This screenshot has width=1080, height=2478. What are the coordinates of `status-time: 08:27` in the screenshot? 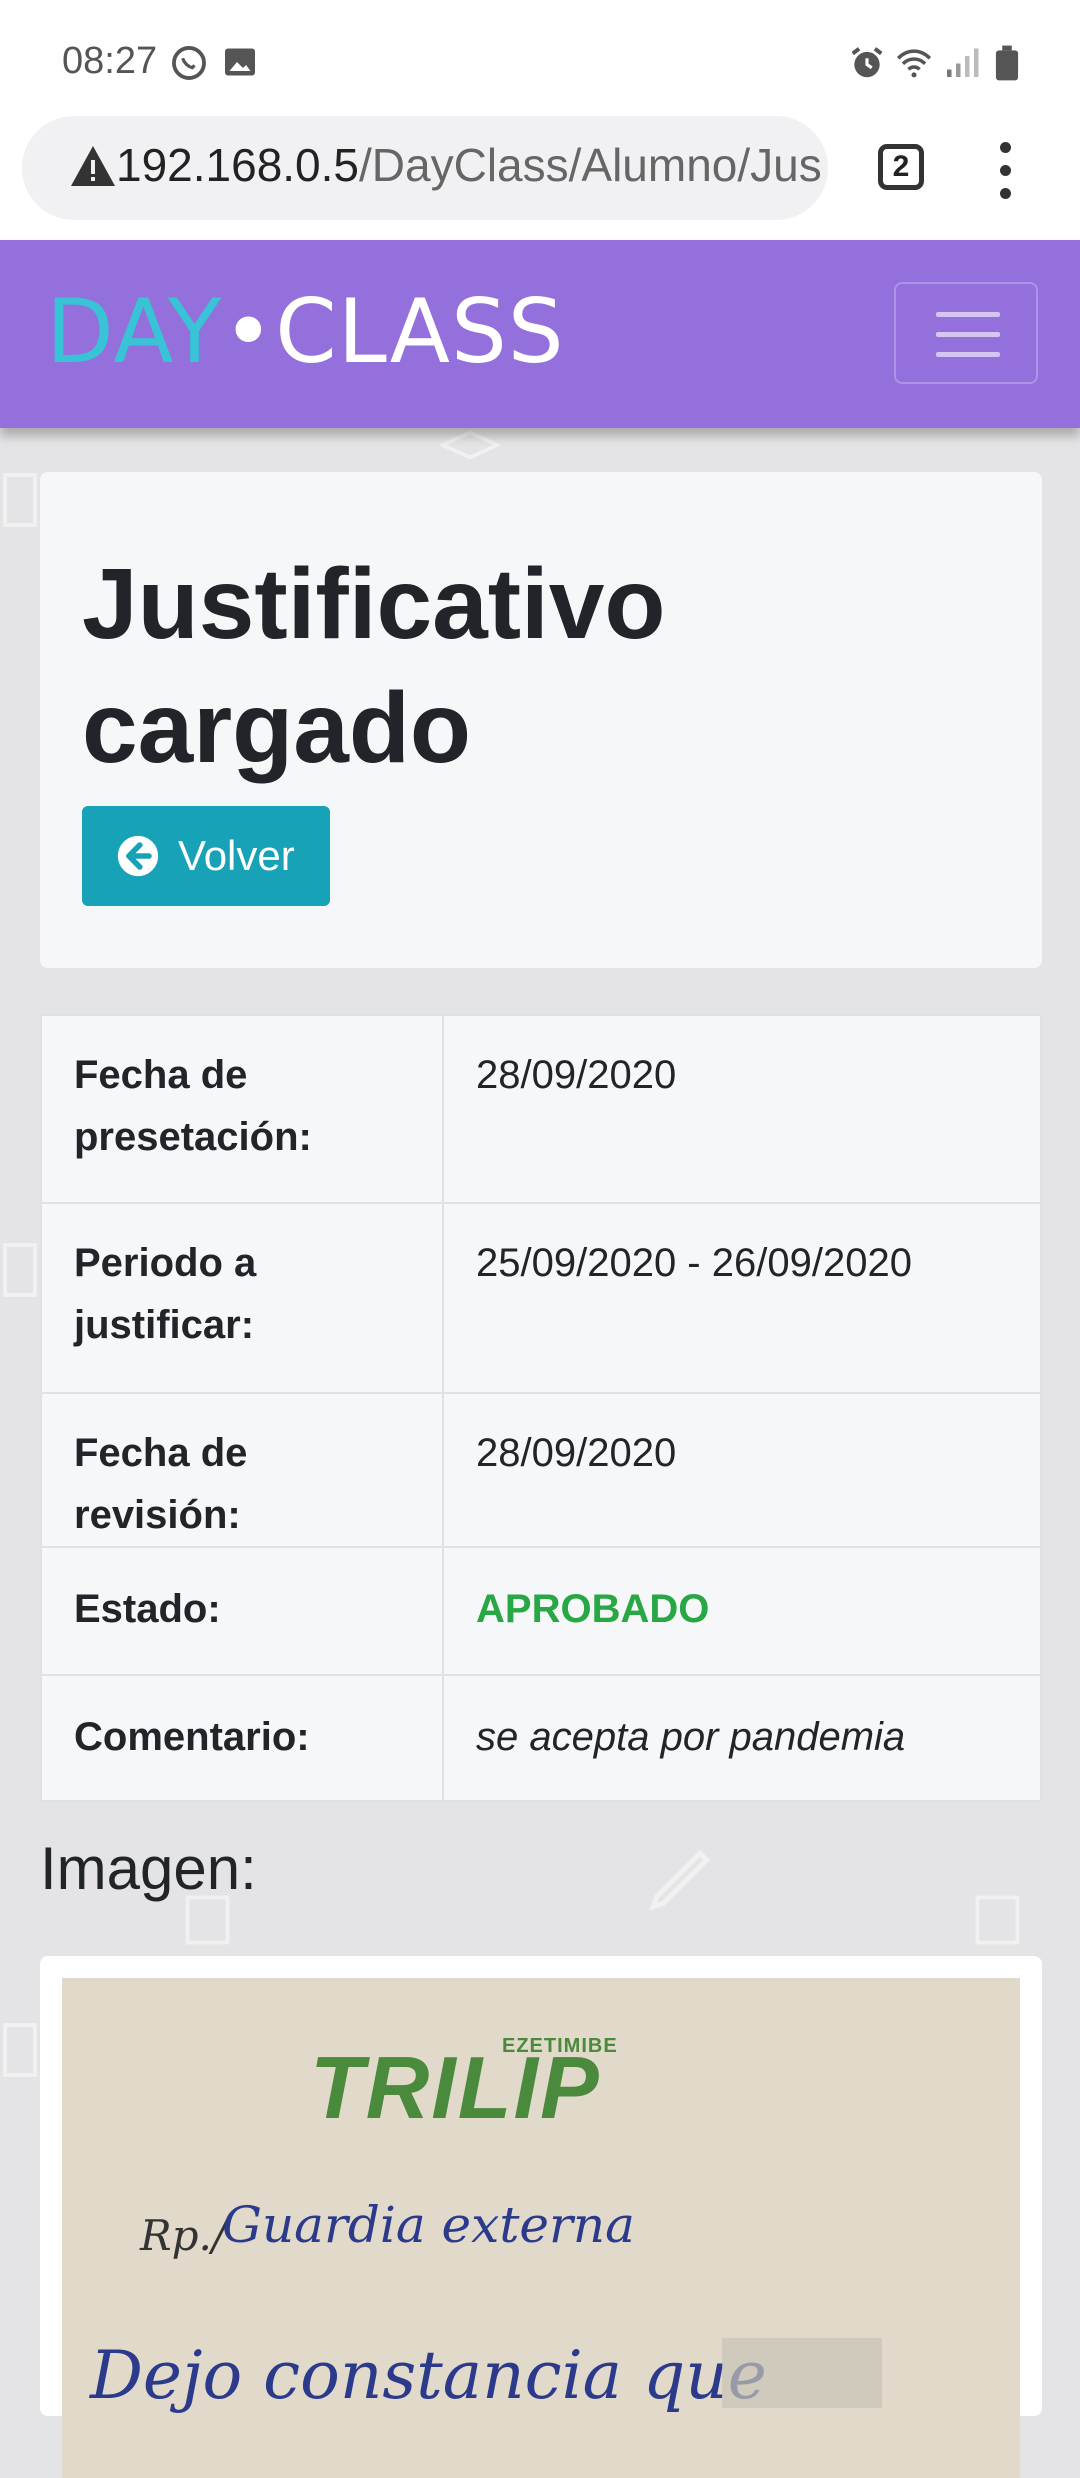 It's located at (110, 61).